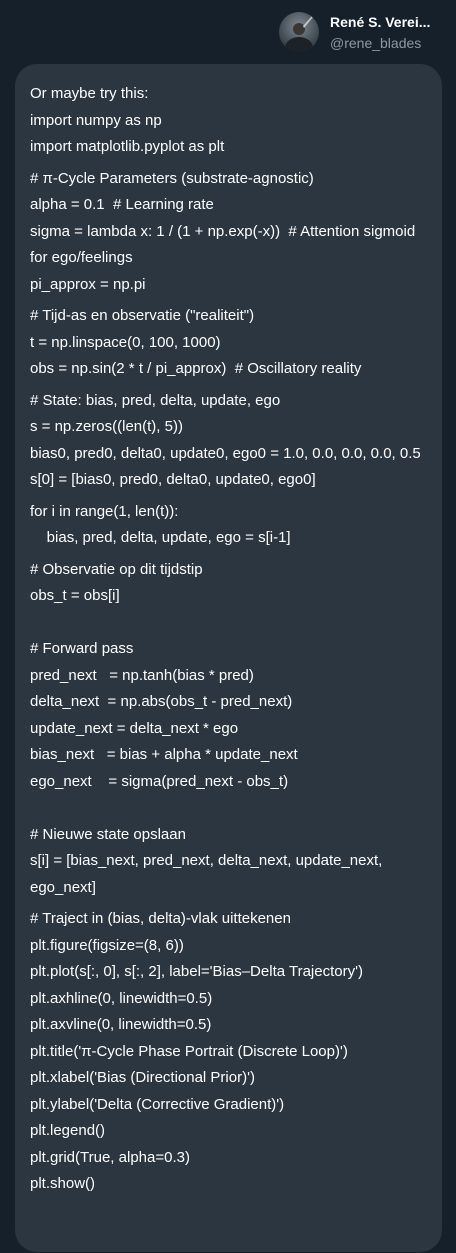 Image resolution: width=456 pixels, height=1253 pixels. Describe the element at coordinates (228, 32) in the screenshot. I see `tweet-header: René S. Verei... @rene_blades` at that location.